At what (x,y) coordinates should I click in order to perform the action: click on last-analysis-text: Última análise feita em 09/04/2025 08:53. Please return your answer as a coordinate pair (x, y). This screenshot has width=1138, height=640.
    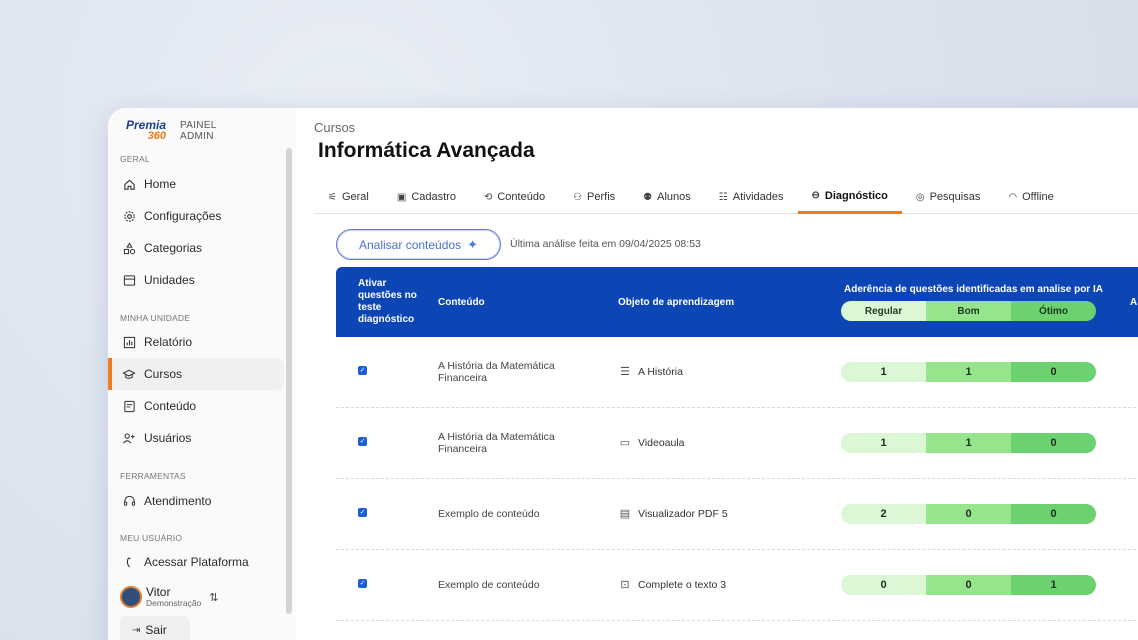
    Looking at the image, I should click on (605, 244).